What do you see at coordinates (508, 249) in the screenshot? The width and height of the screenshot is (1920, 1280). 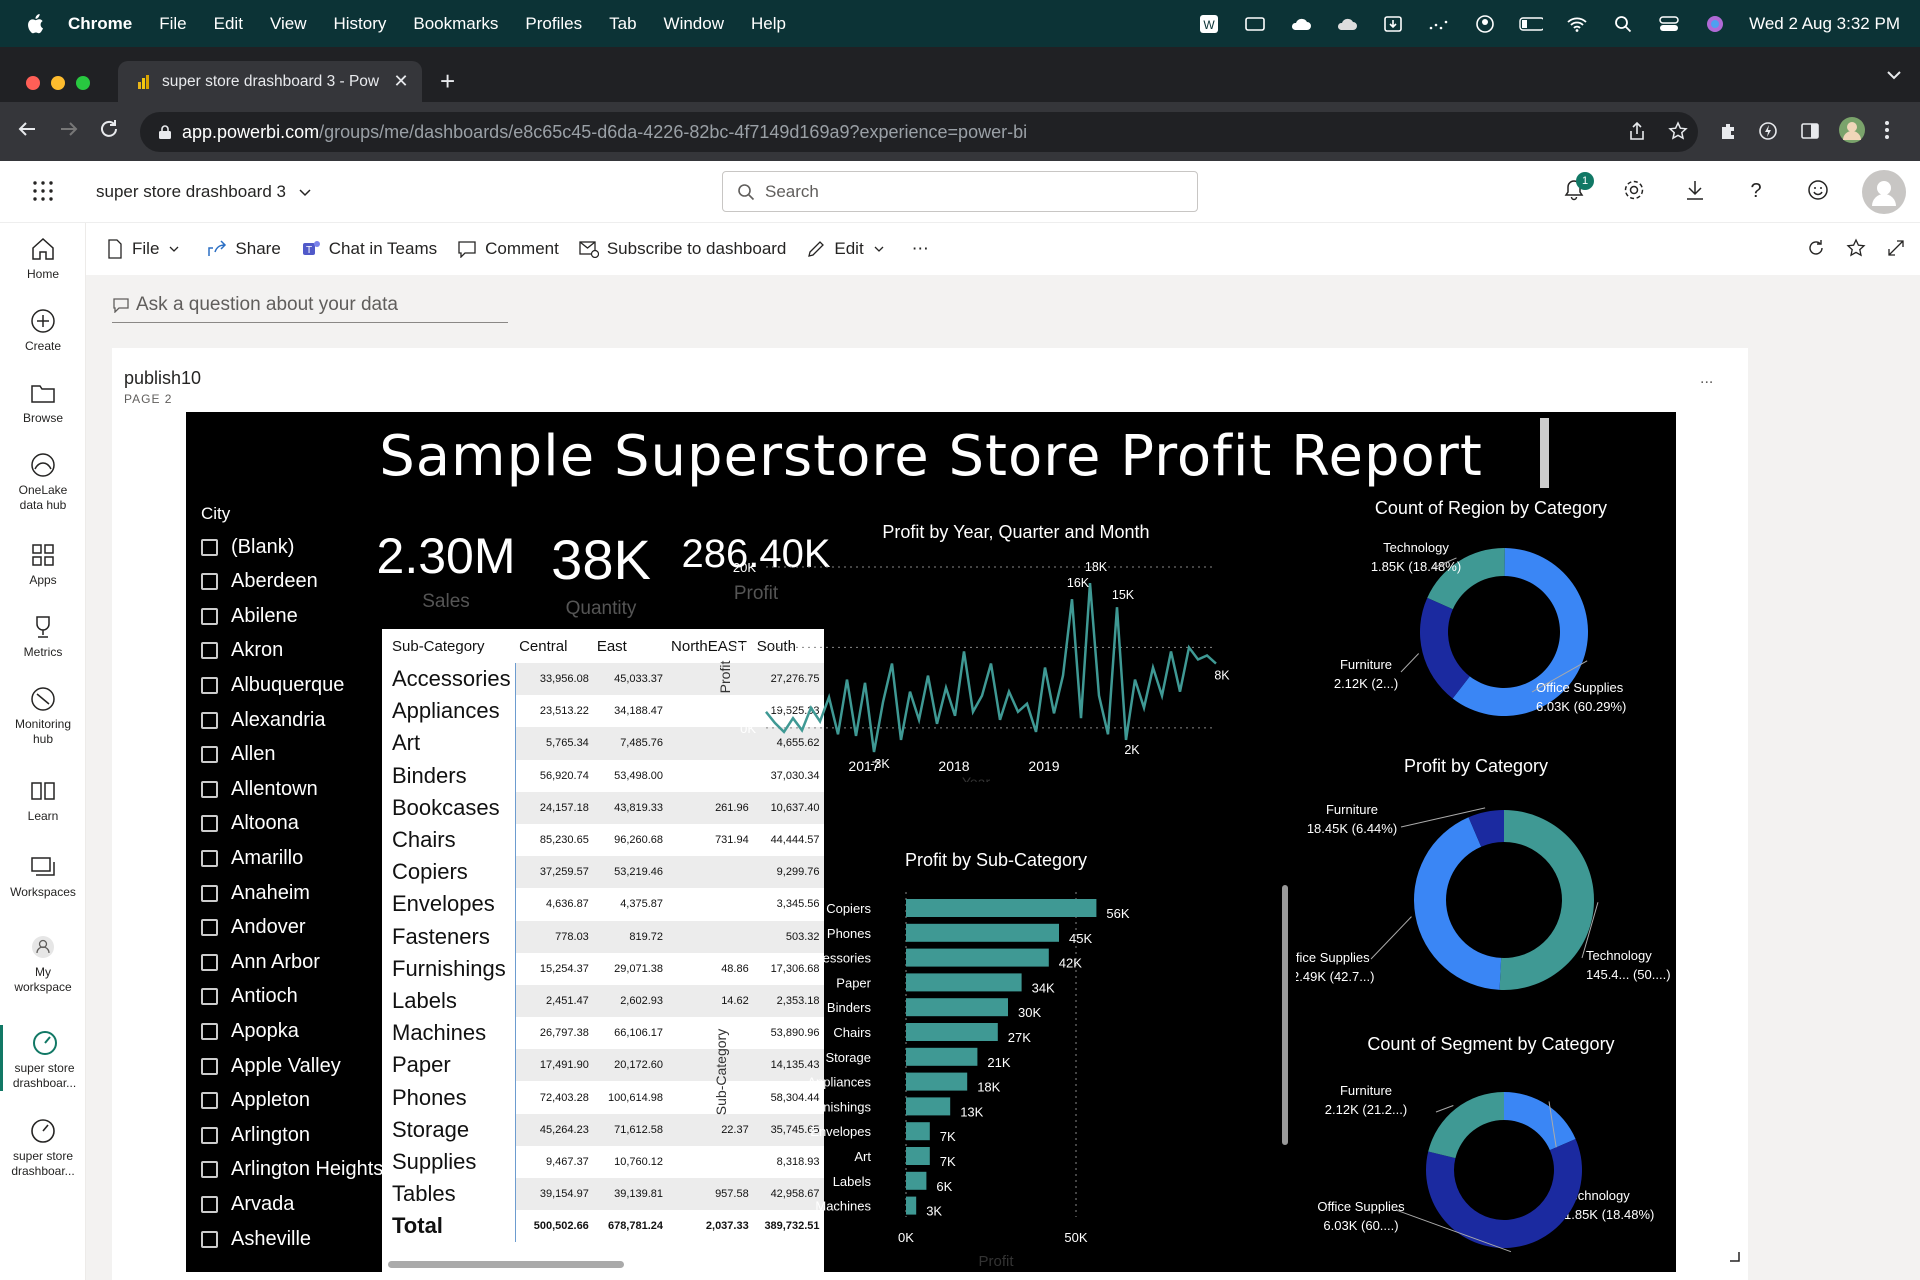 I see `comment-button: Comment` at bounding box center [508, 249].